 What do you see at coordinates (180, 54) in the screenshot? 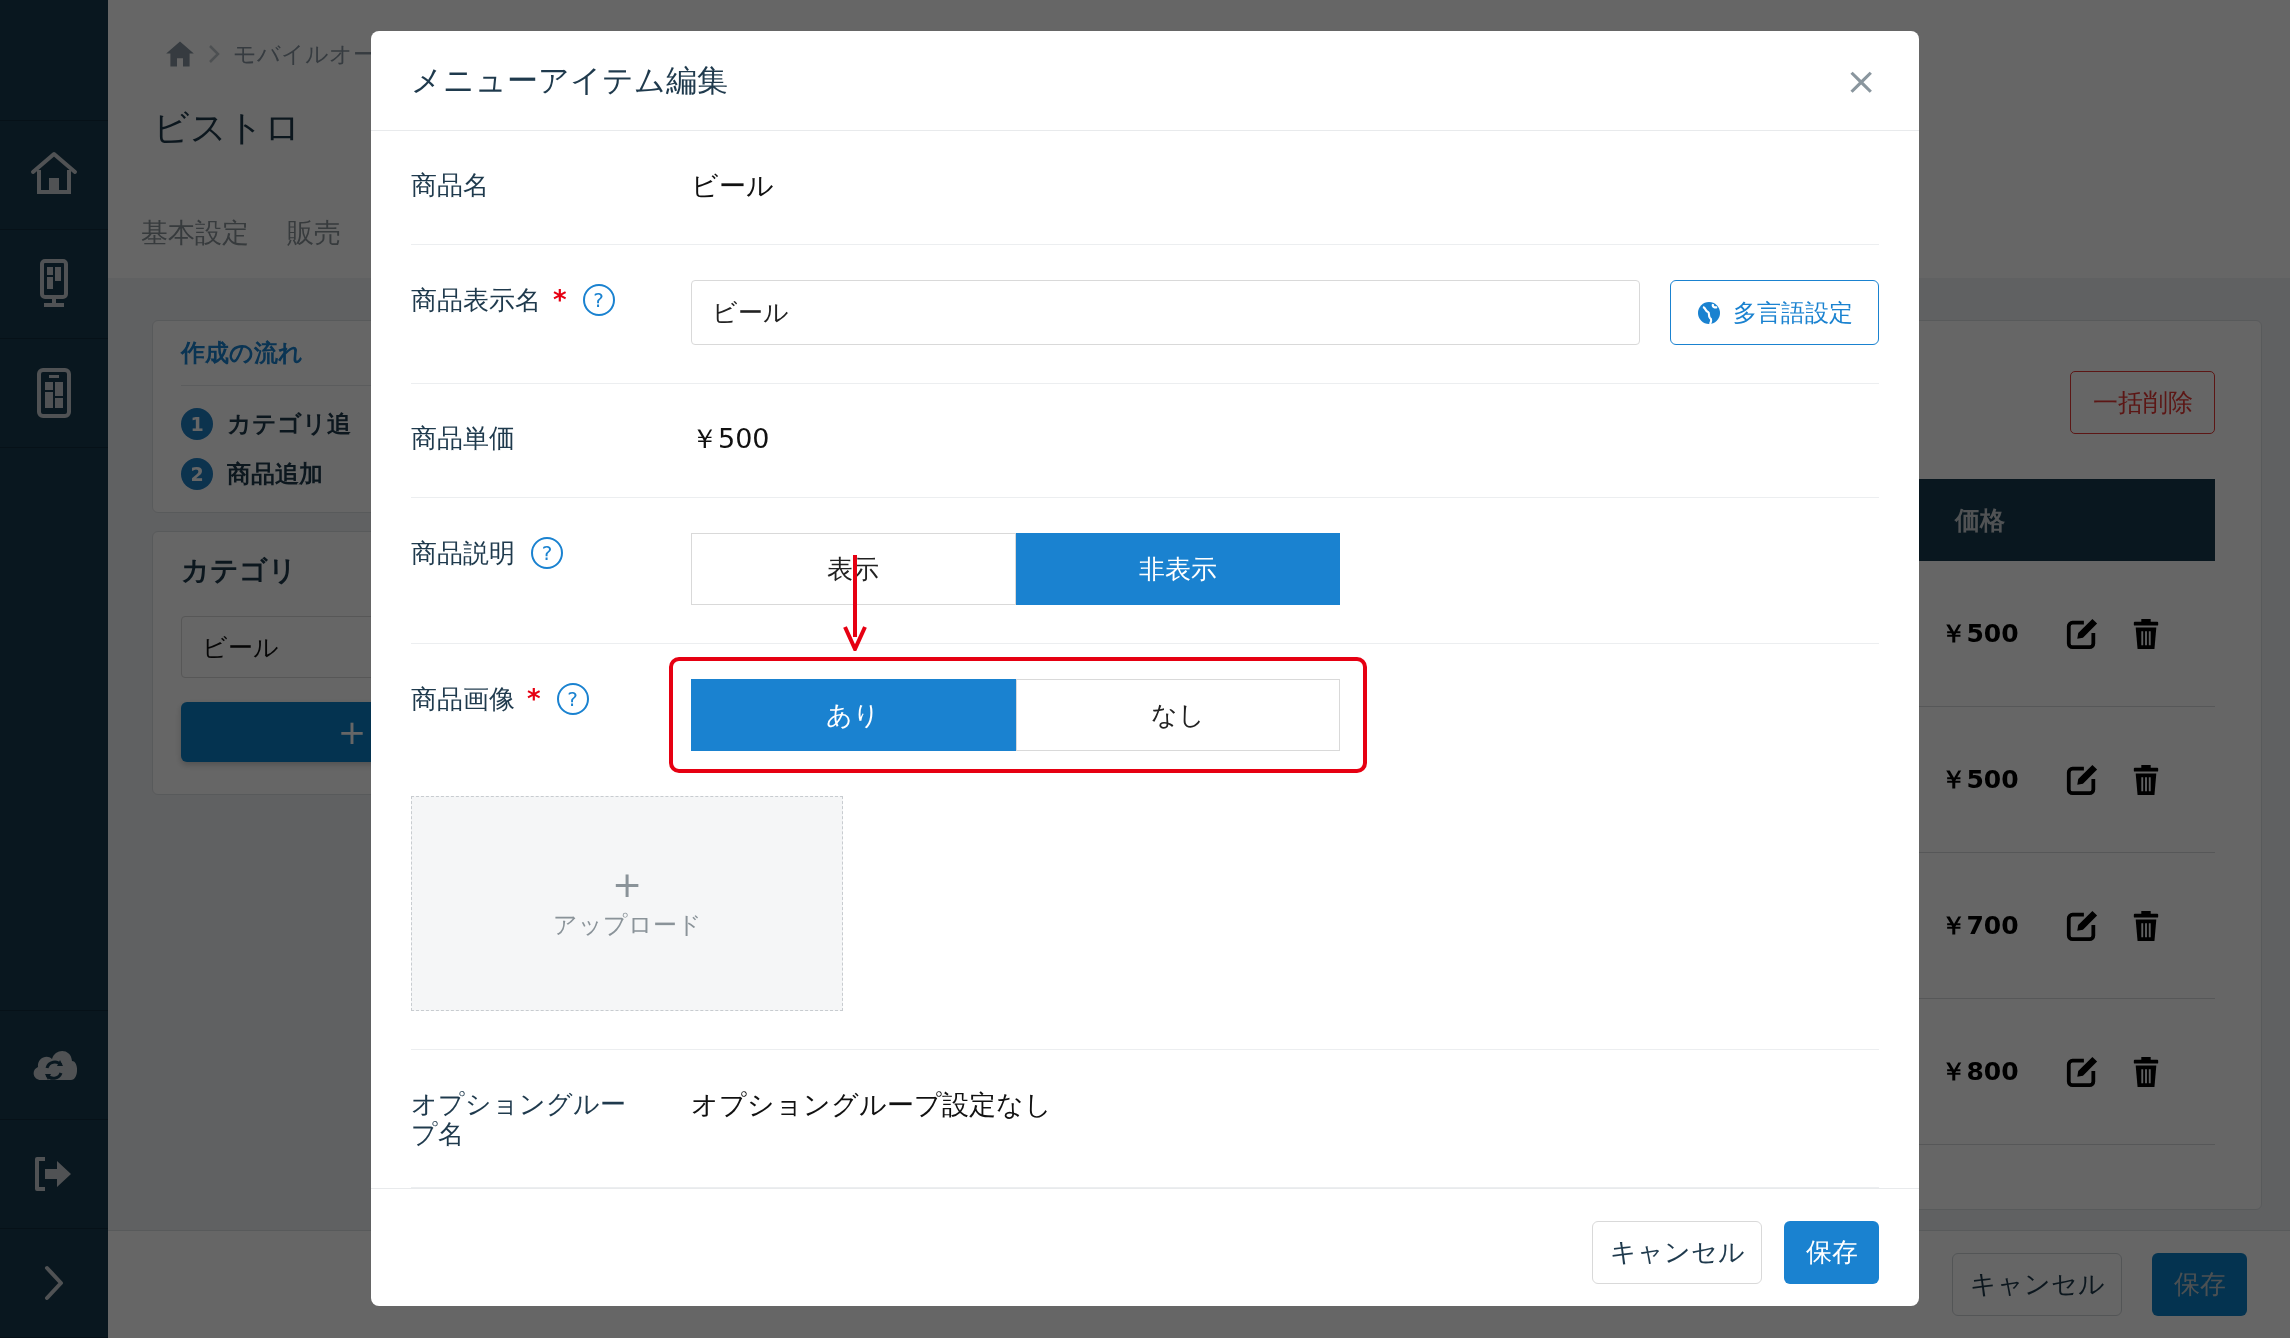
I see `home-icon` at bounding box center [180, 54].